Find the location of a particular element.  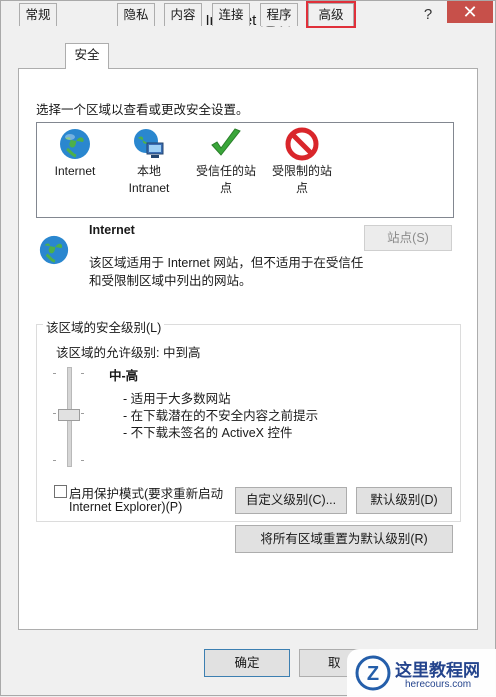

checkmark-icon is located at coordinates (226, 142).